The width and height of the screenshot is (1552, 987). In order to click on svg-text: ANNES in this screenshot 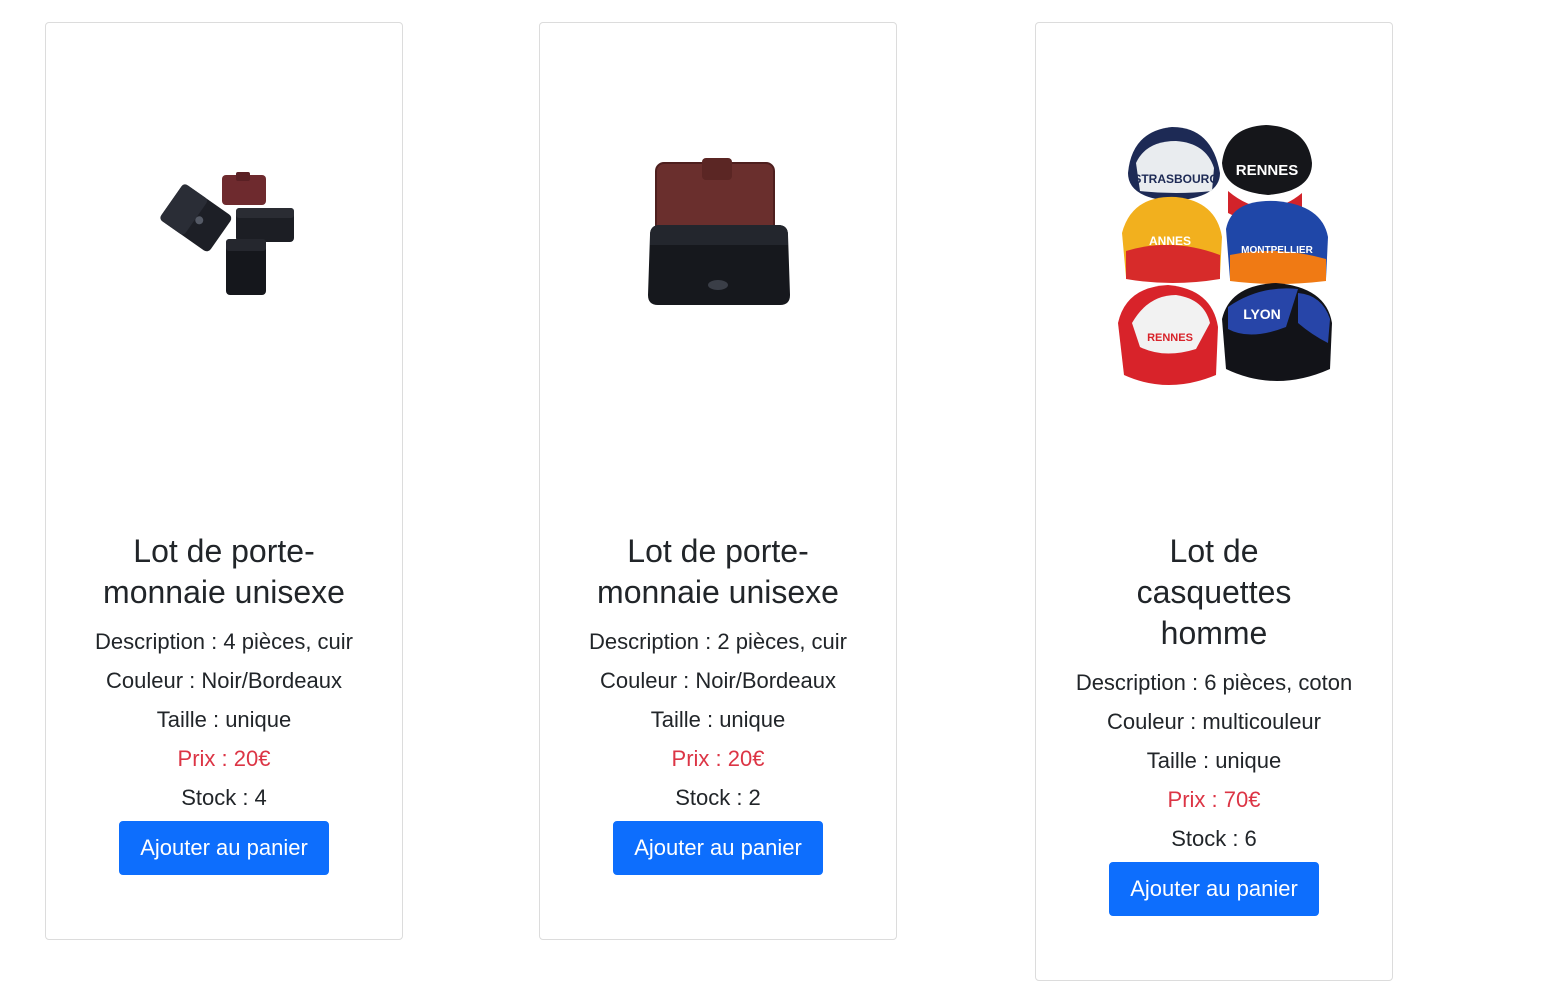, I will do `click(1170, 241)`.